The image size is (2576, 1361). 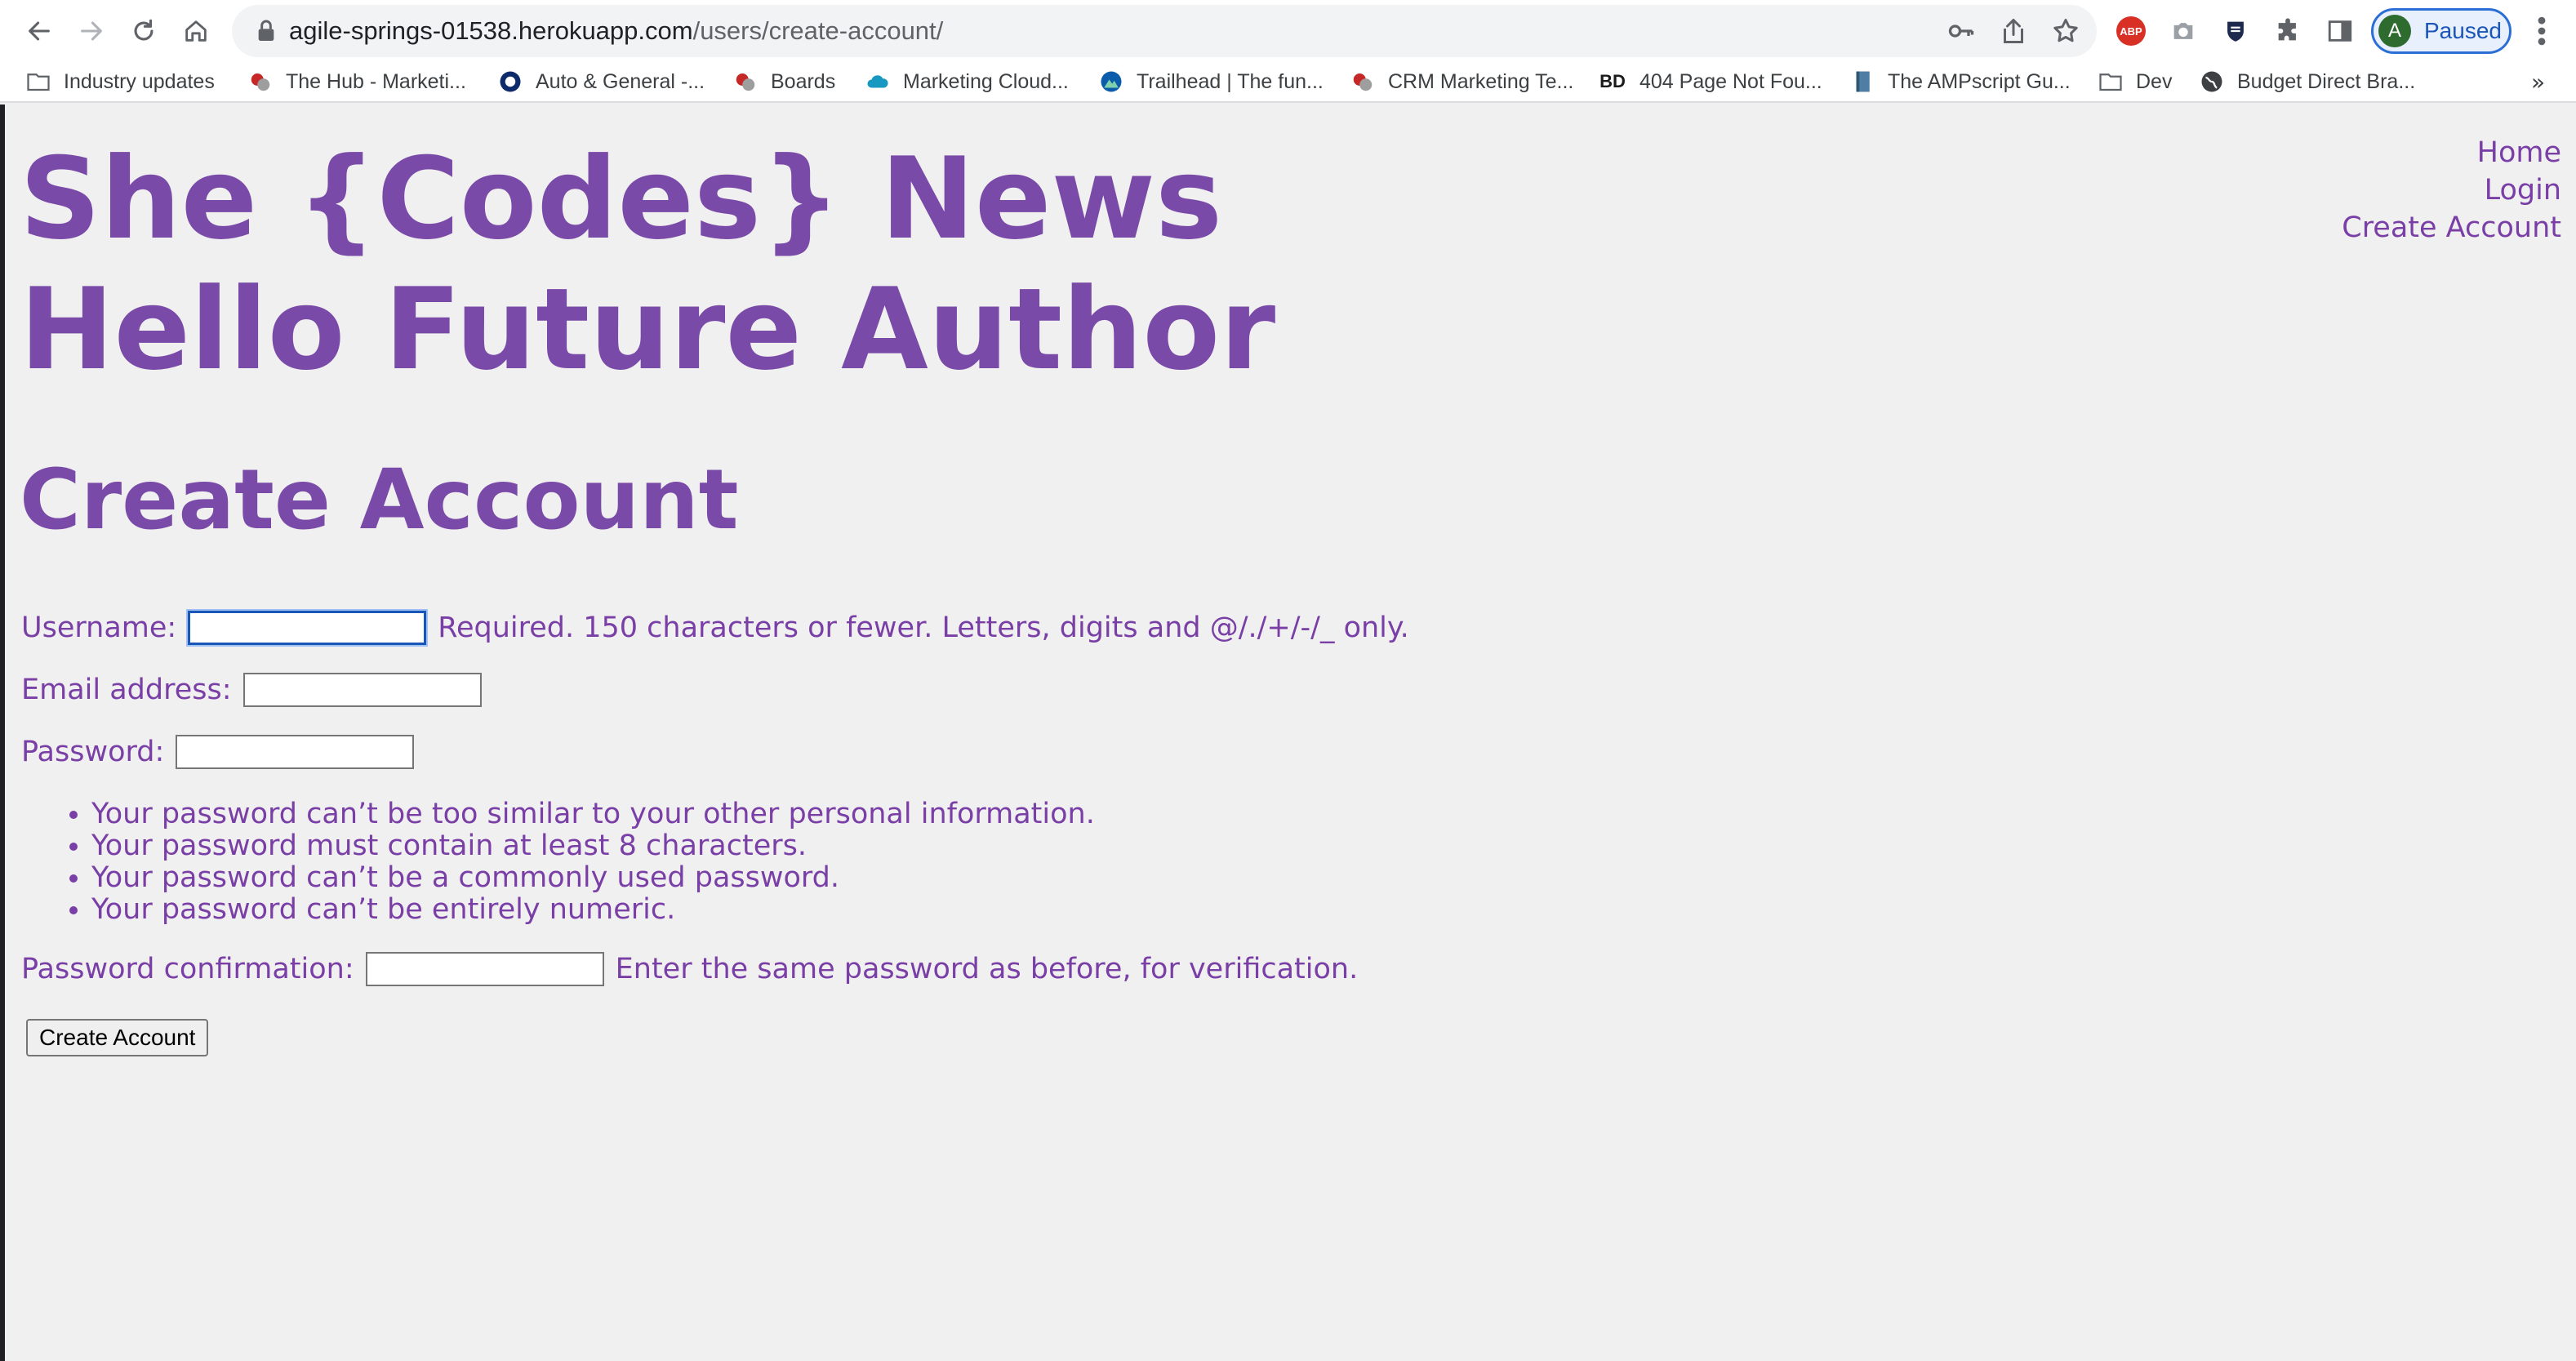 What do you see at coordinates (485, 969) in the screenshot?
I see `password-confirmation-input` at bounding box center [485, 969].